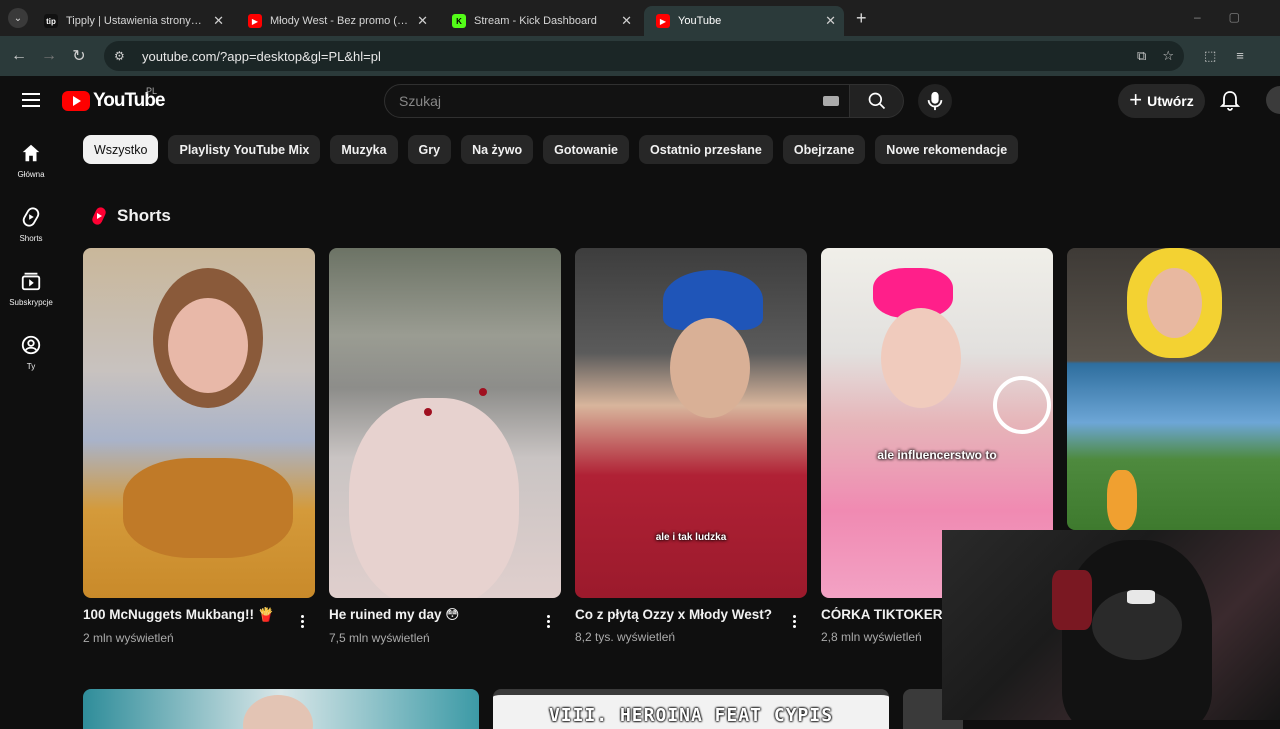  I want to click on chip-youtube-mix: Playlisty YouTube Mix, so click(244, 149).